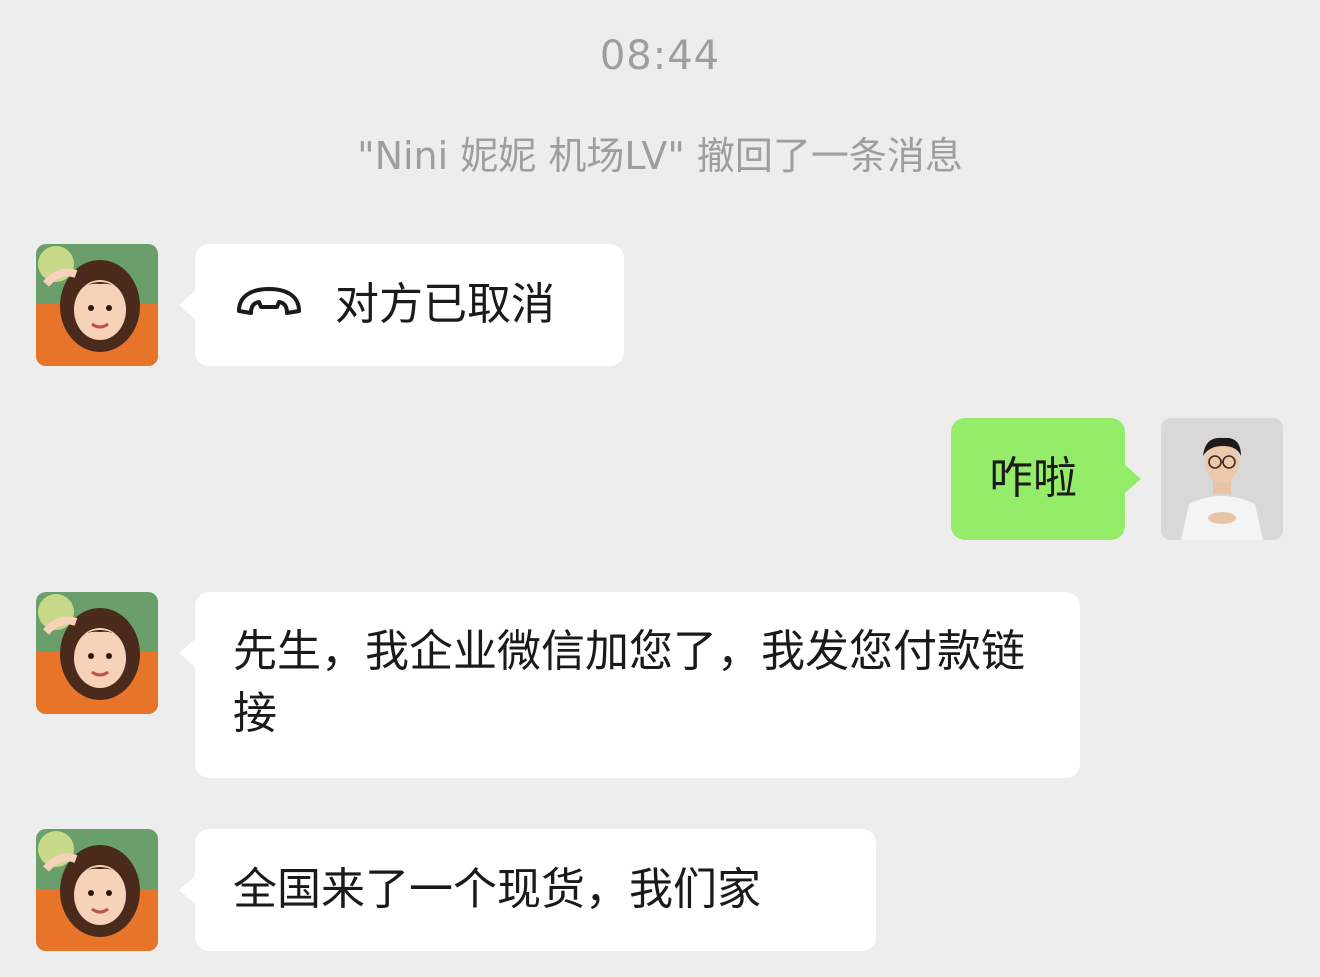  Describe the element at coordinates (629, 682) in the screenshot. I see `message-text: 先生，我企业微信加您了，我发您付款链接` at that location.